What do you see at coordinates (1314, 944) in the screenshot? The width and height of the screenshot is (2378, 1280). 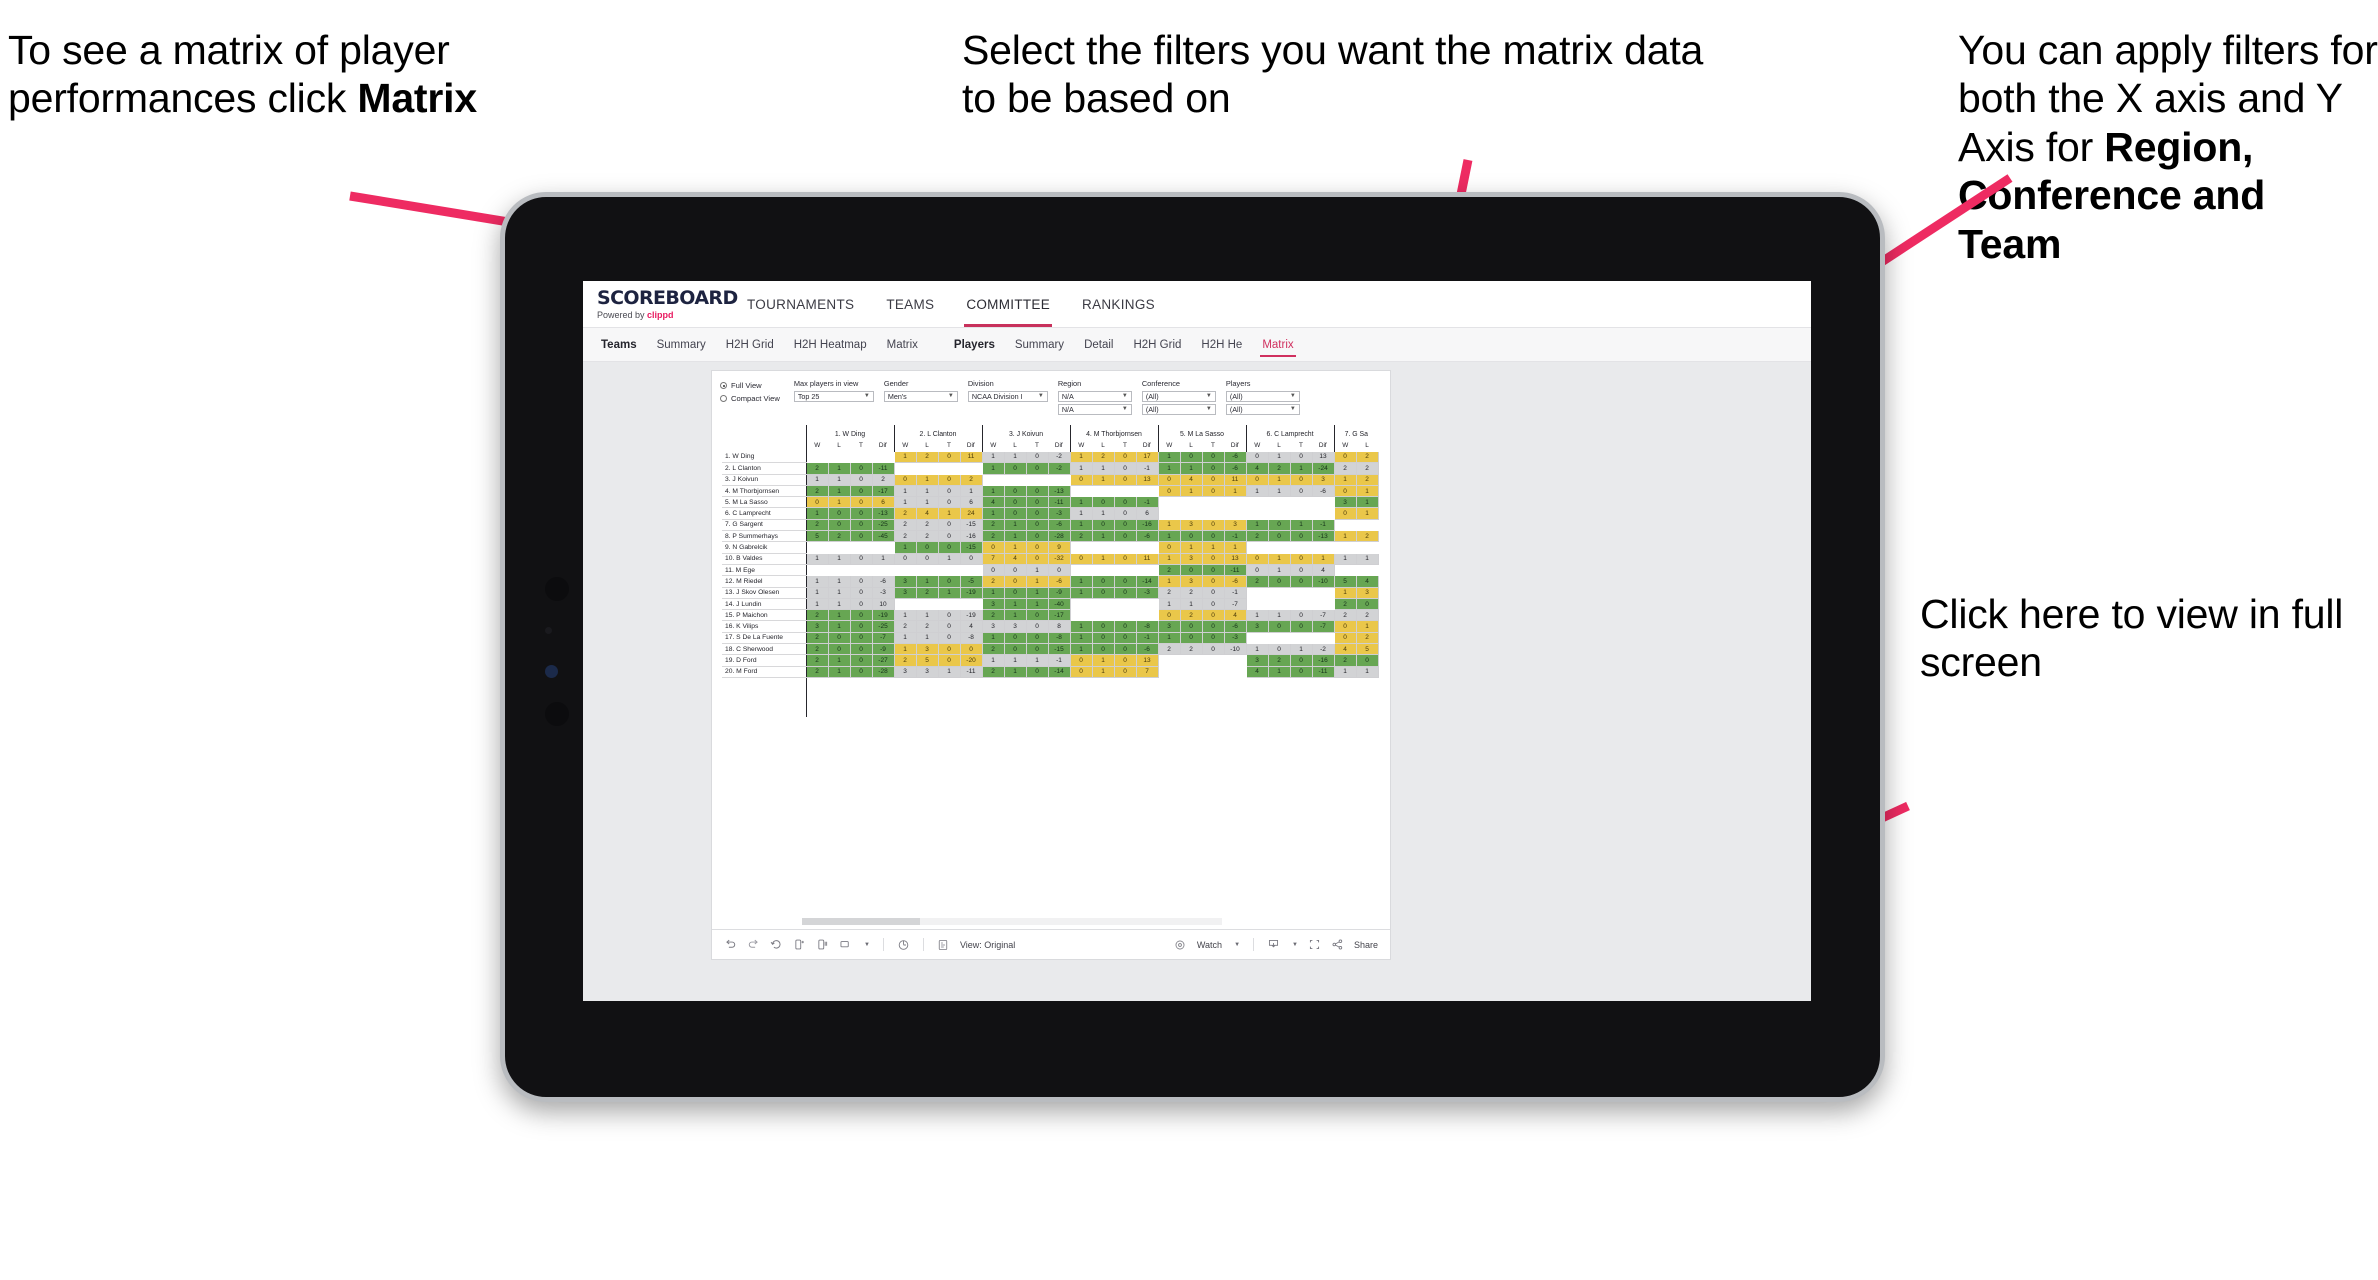 I see `fullscreen-icon` at bounding box center [1314, 944].